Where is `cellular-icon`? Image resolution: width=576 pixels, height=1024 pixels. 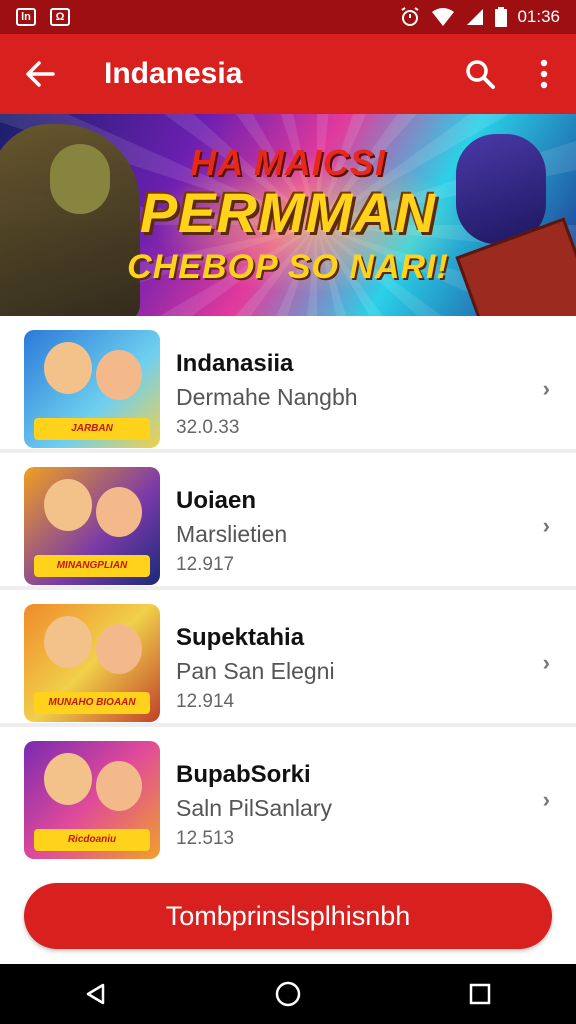 cellular-icon is located at coordinates (475, 17).